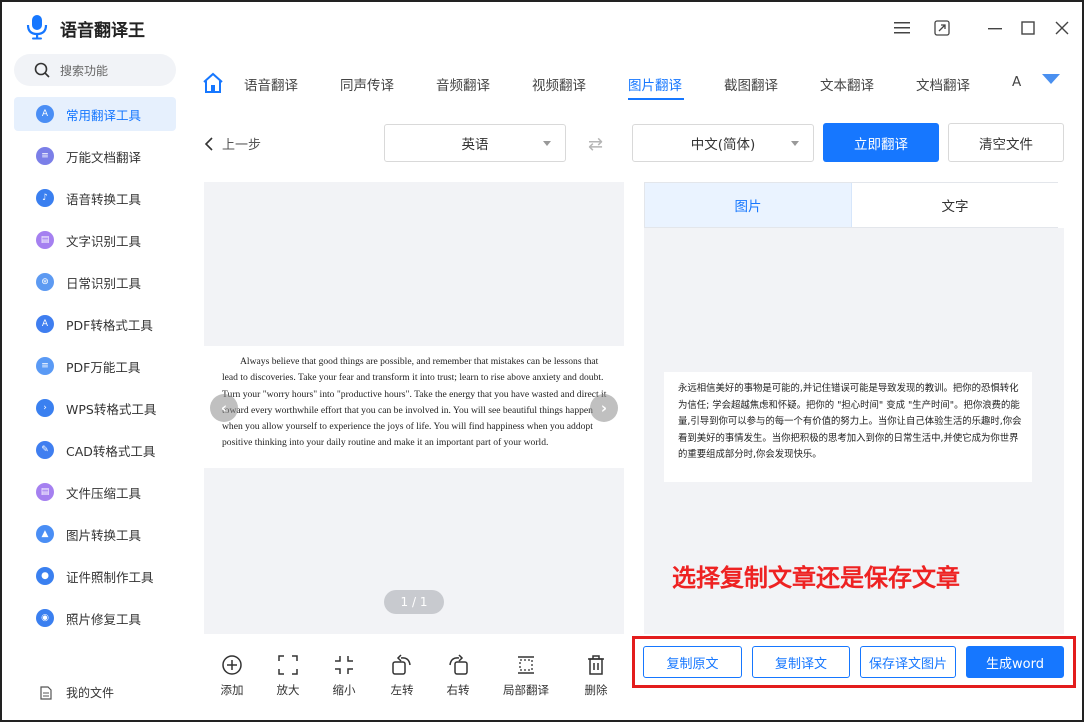 The width and height of the screenshot is (1084, 722). What do you see at coordinates (751, 84) in the screenshot?
I see `tab-5: 截图翻译` at bounding box center [751, 84].